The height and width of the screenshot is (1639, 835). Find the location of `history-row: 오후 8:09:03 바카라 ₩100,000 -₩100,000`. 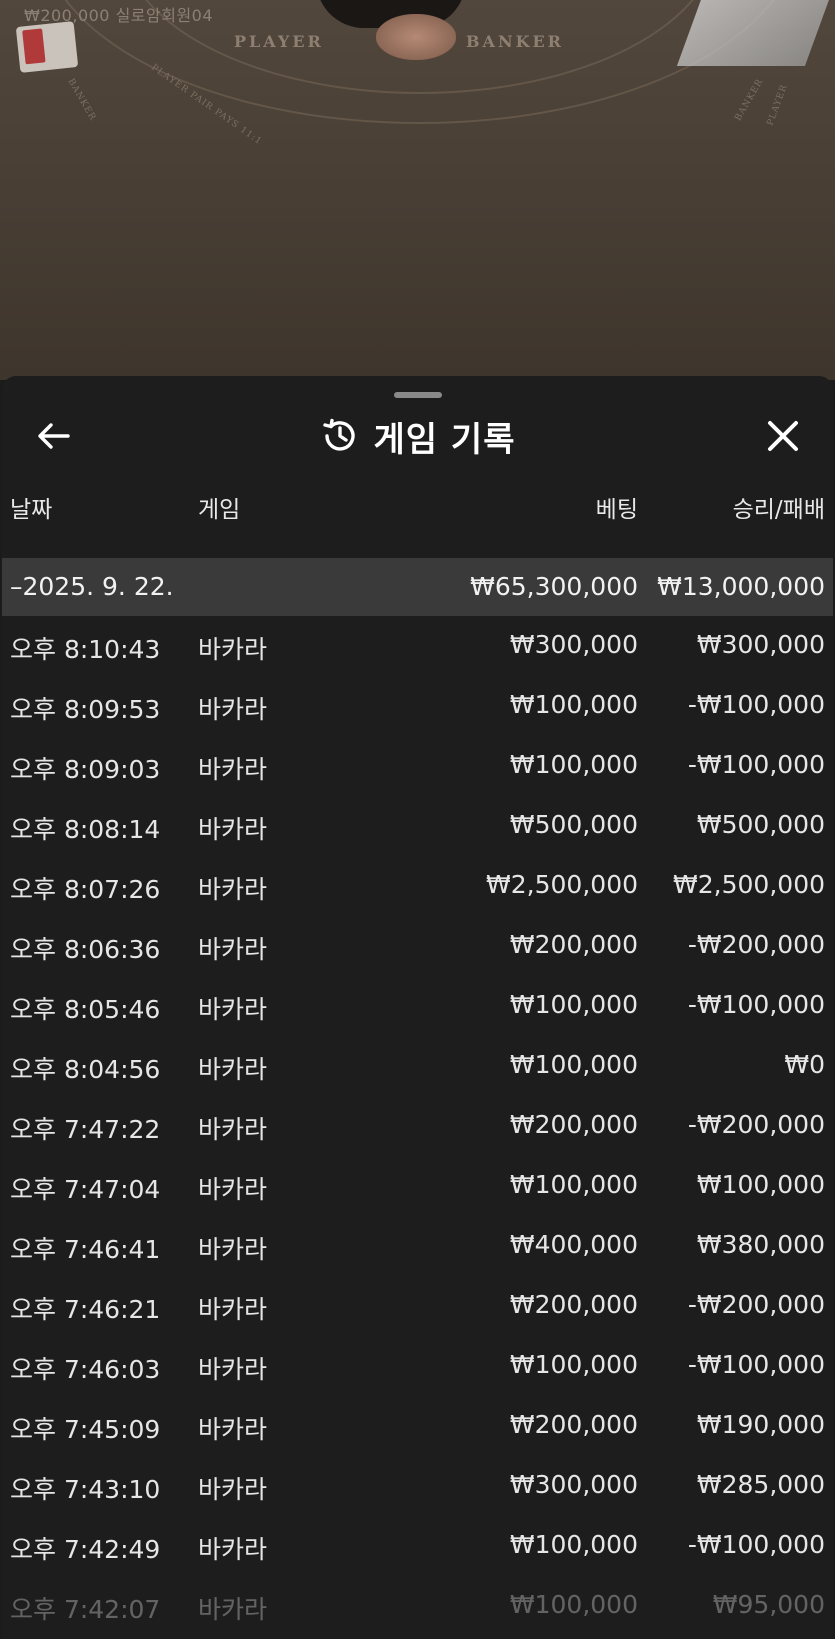

history-row: 오후 8:09:03 바카라 ₩100,000 -₩100,000 is located at coordinates (417, 766).